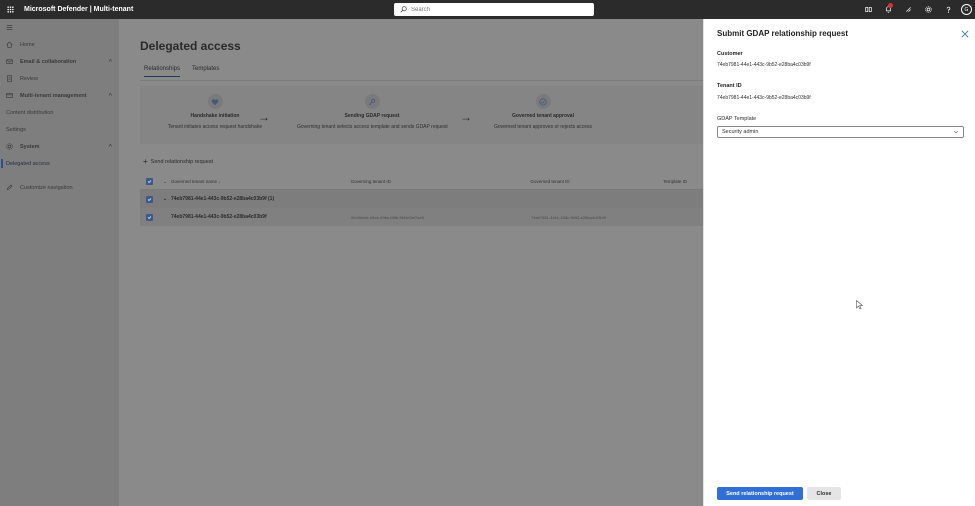  Describe the element at coordinates (737, 119) in the screenshot. I see `gdap-template-label: GDAP Template` at that location.